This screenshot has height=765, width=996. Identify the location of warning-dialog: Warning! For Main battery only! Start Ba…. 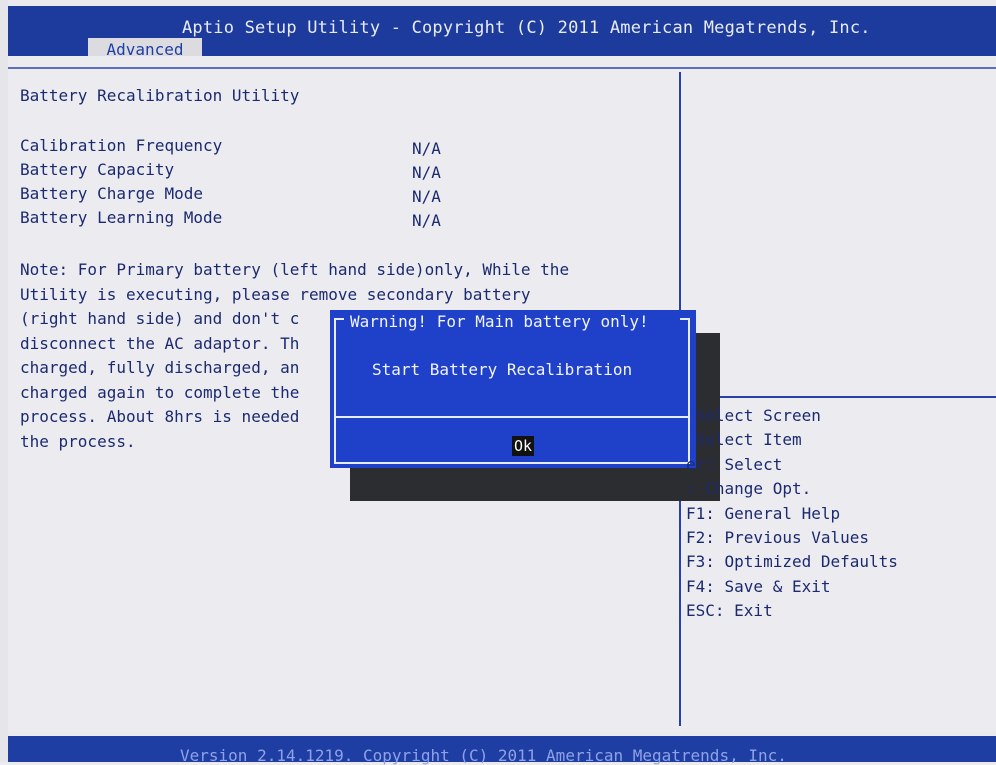
(513, 389).